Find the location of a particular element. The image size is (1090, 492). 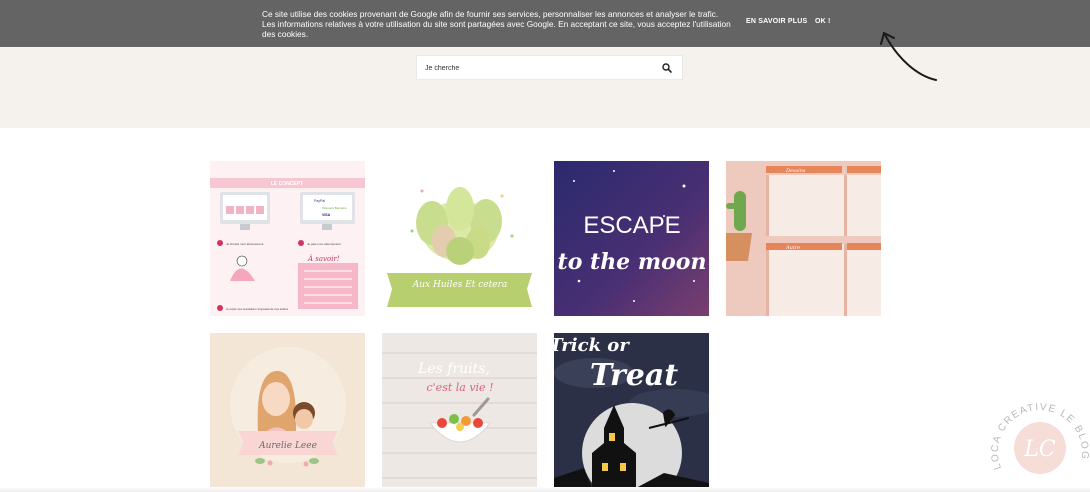

aurelie-illustration: Aurelie Leee is located at coordinates (287, 410).